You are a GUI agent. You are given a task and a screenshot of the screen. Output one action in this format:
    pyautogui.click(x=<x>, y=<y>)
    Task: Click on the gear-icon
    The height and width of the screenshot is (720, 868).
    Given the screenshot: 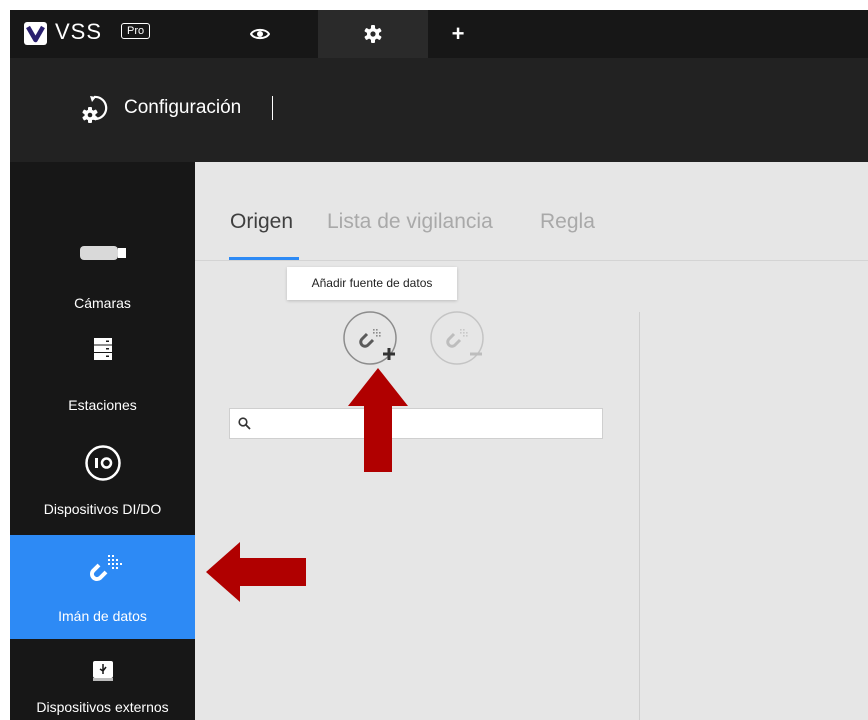 What is the action you would take?
    pyautogui.click(x=373, y=34)
    